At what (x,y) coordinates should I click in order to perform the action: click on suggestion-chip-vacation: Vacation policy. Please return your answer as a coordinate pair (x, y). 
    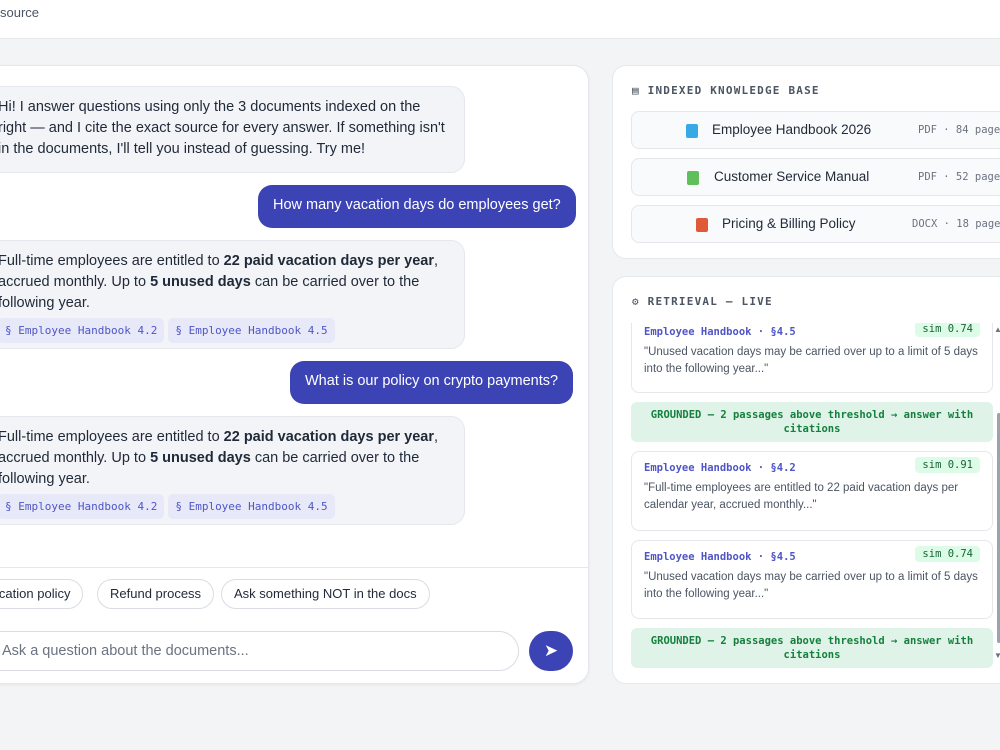
    Looking at the image, I should click on (42, 594).